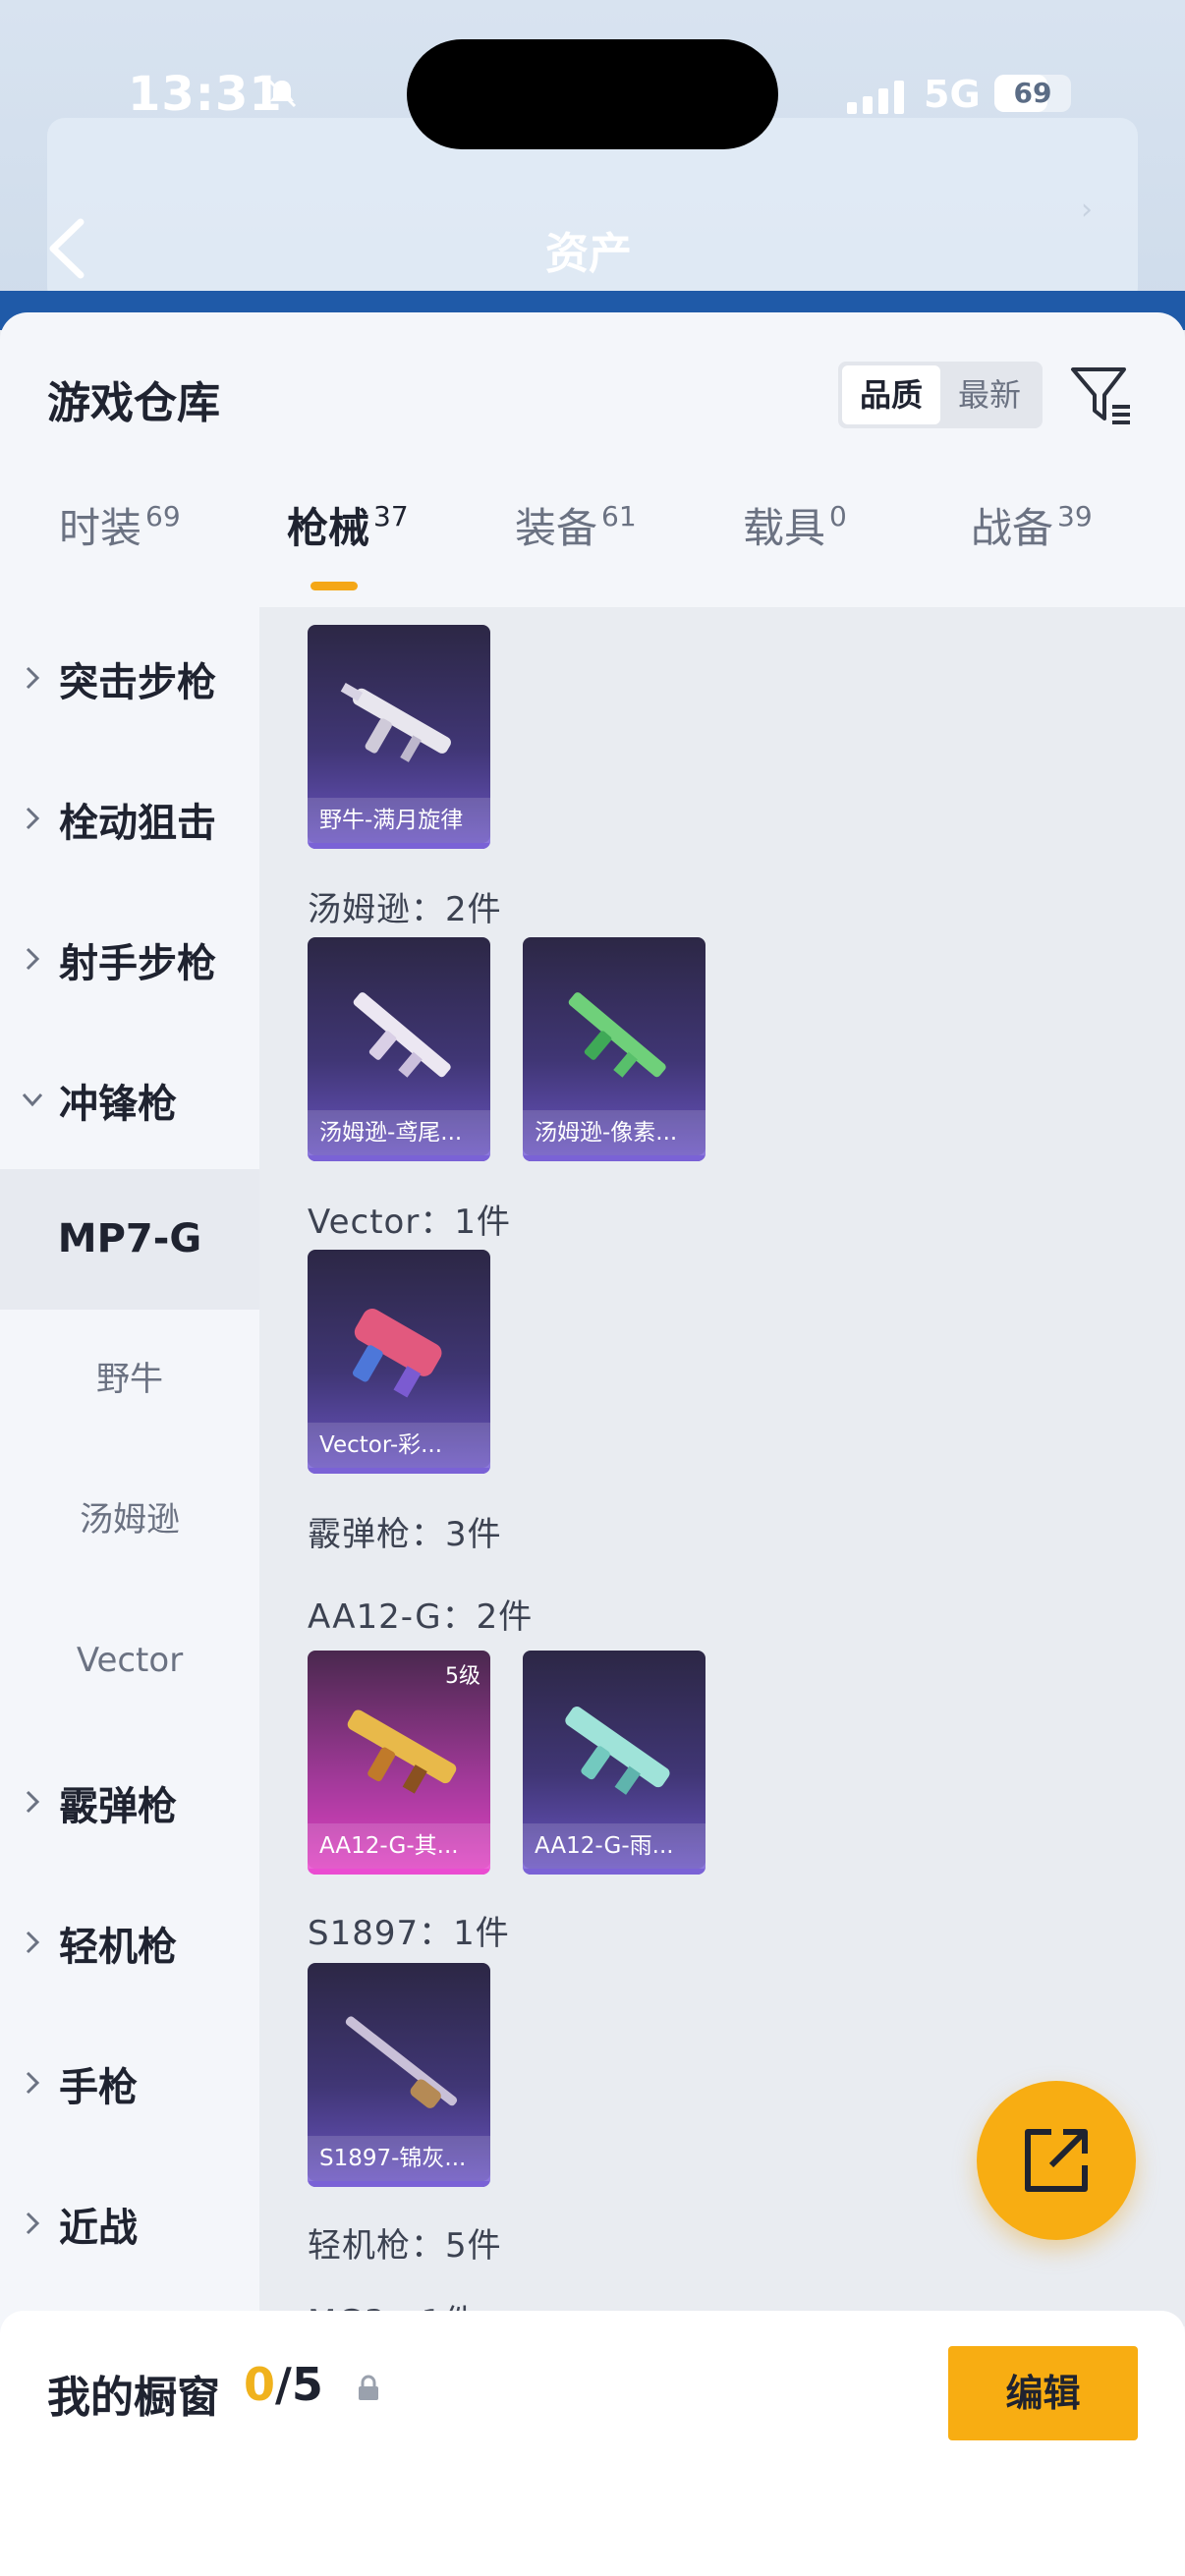 This screenshot has width=1185, height=2576. Describe the element at coordinates (421, 1617) in the screenshot. I see `group-label-aa12g: AA12-G：2件` at that location.